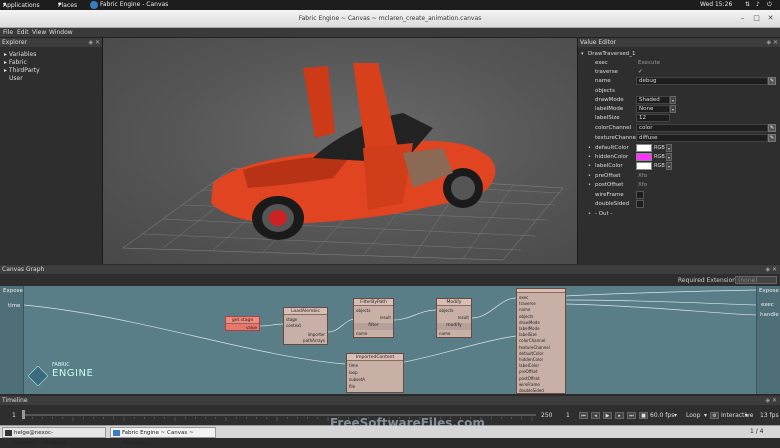 This screenshot has height=448, width=780. Describe the element at coordinates (15, 400) in the screenshot. I see `timeline-title: Timeline` at that location.